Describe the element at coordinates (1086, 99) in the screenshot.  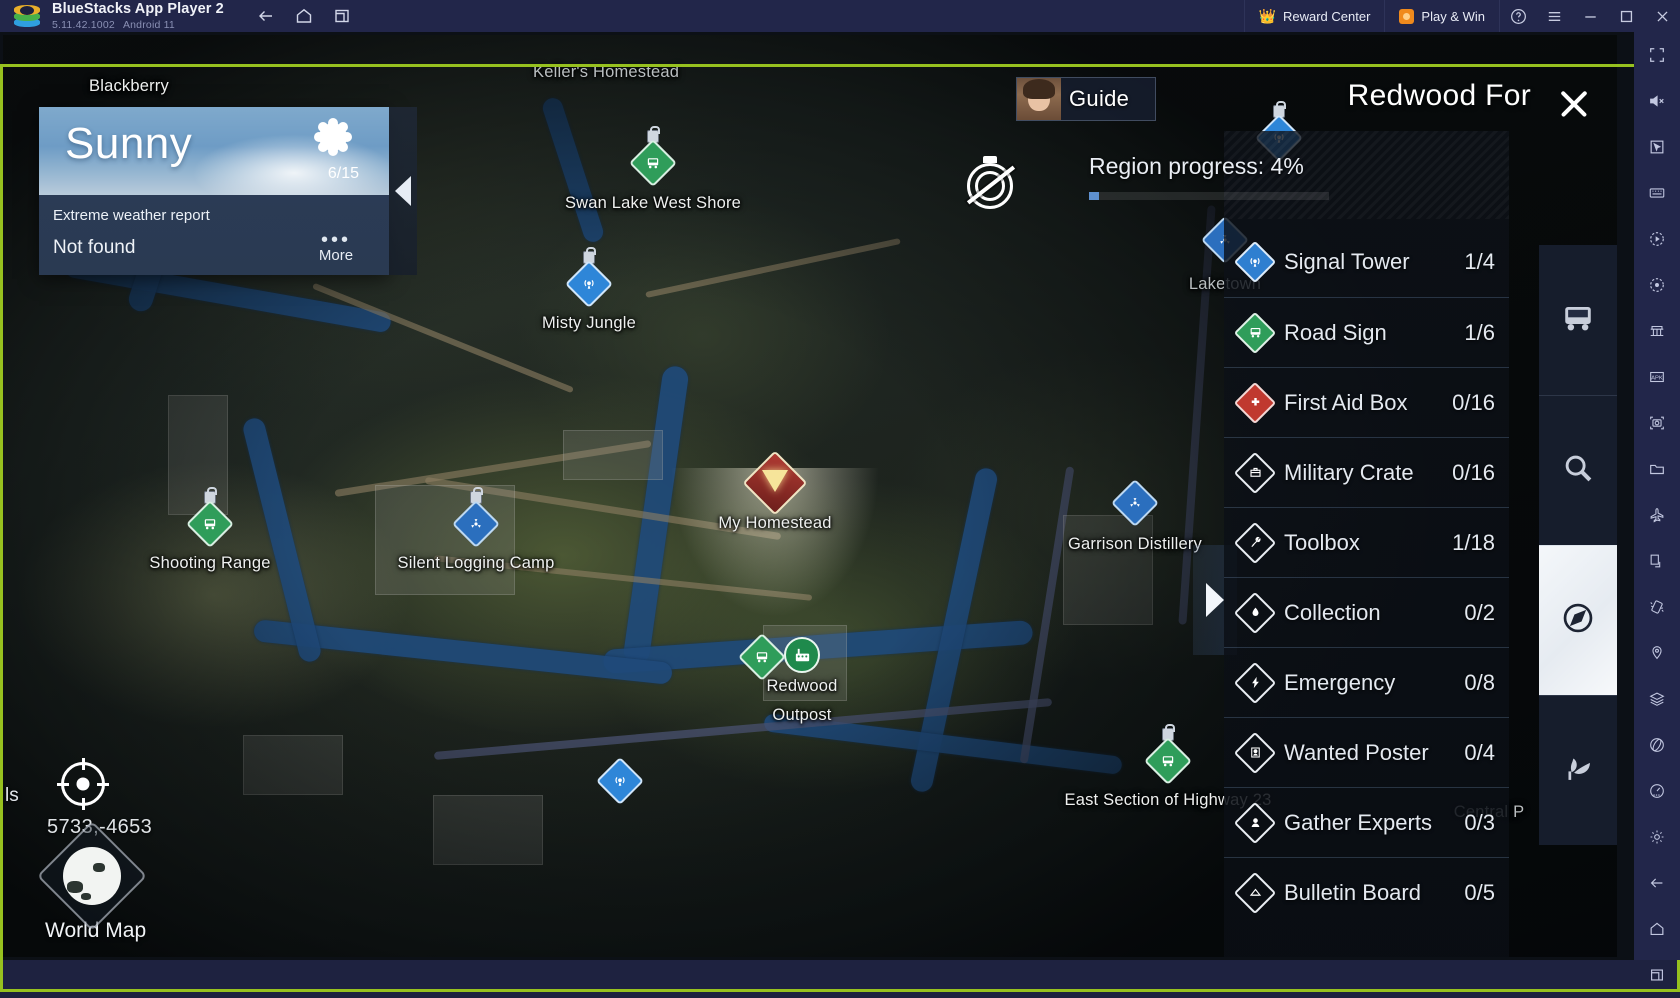
I see `guide-button: Guide` at that location.